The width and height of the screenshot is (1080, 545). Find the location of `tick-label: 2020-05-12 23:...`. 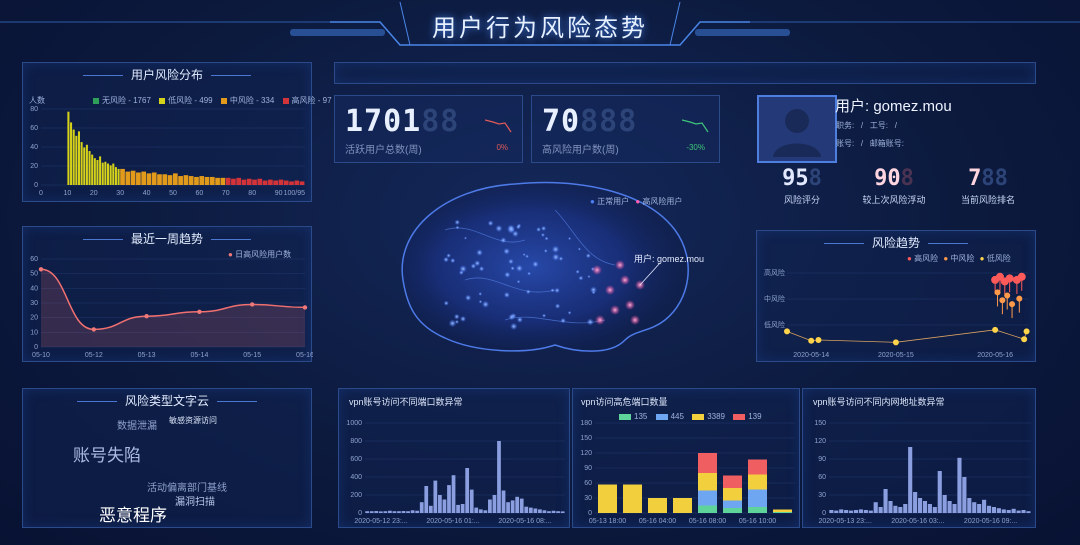

tick-label: 2020-05-12 23:... is located at coordinates (380, 521).